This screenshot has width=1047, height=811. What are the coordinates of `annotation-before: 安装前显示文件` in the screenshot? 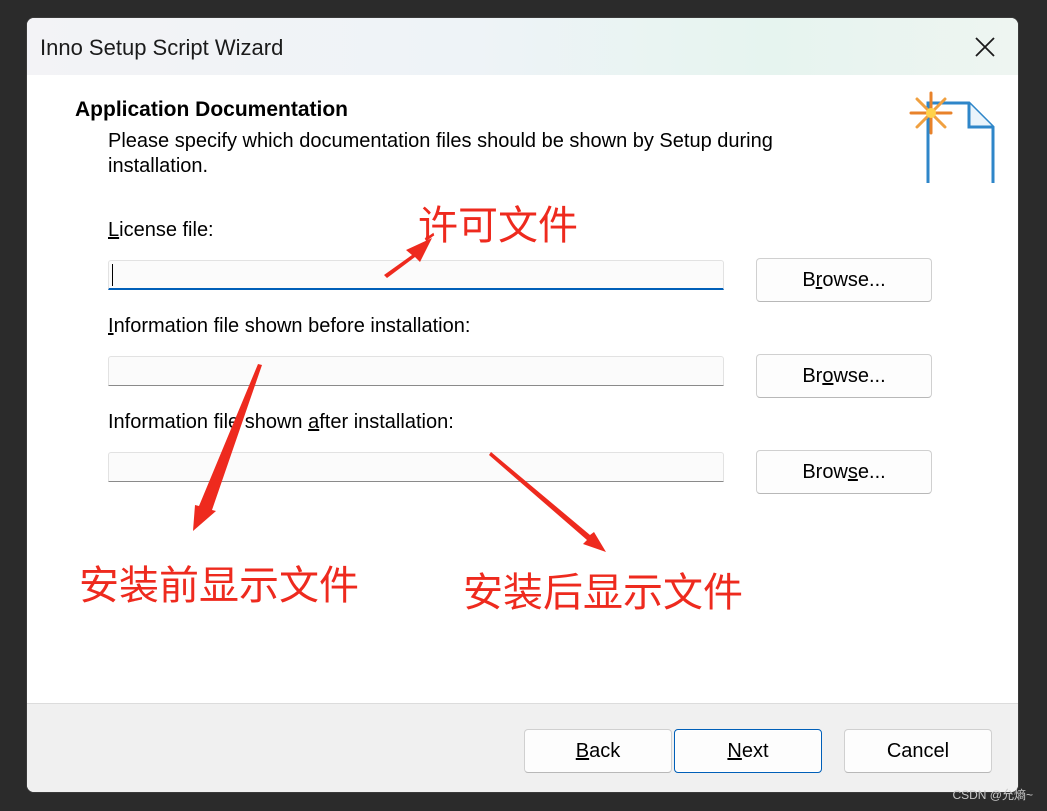 It's located at (219, 586).